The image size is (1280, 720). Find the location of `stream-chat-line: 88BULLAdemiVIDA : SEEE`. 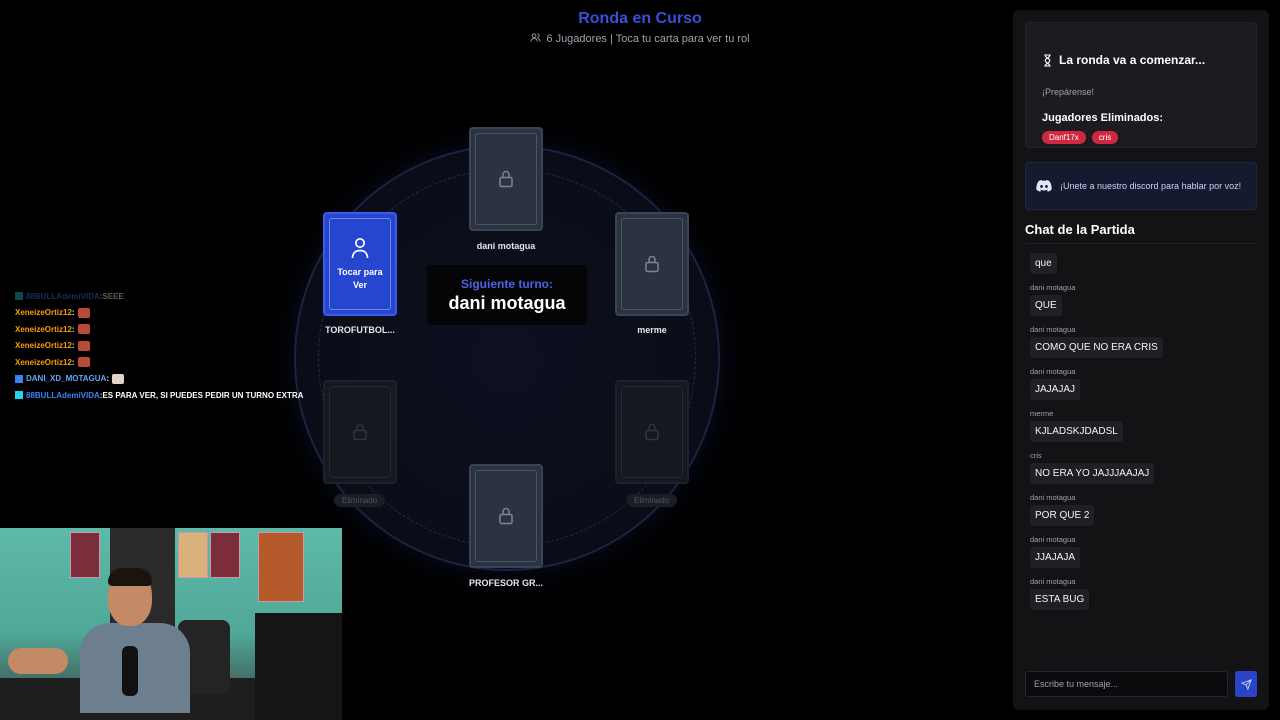

stream-chat-line: 88BULLAdemiVIDA : SEEE is located at coordinates (175, 296).